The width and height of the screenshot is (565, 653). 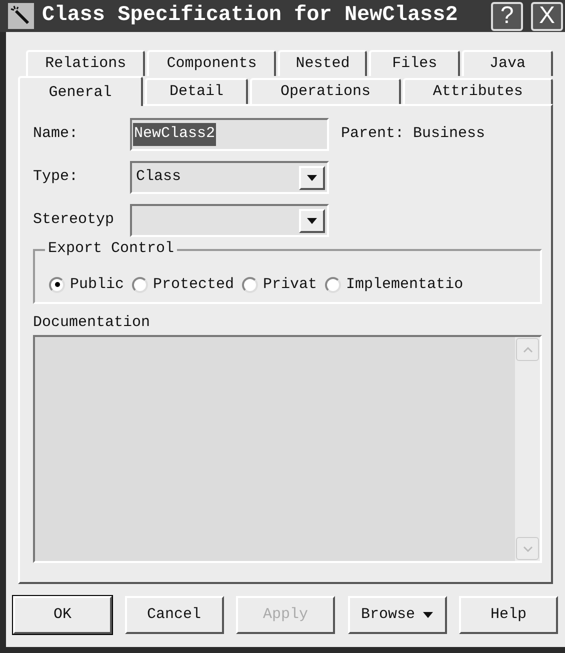 I want to click on tab: Files, so click(x=414, y=63).